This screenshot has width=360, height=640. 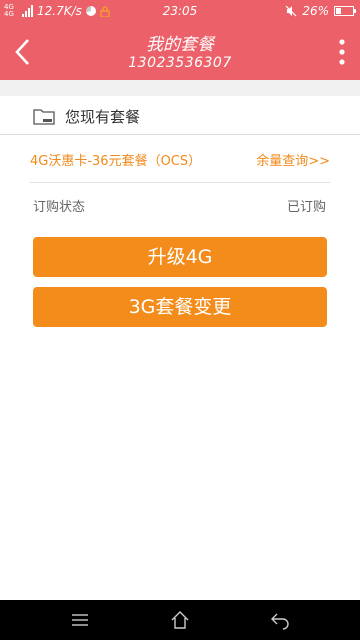 I want to click on order-status-value: 已订购, so click(x=306, y=207).